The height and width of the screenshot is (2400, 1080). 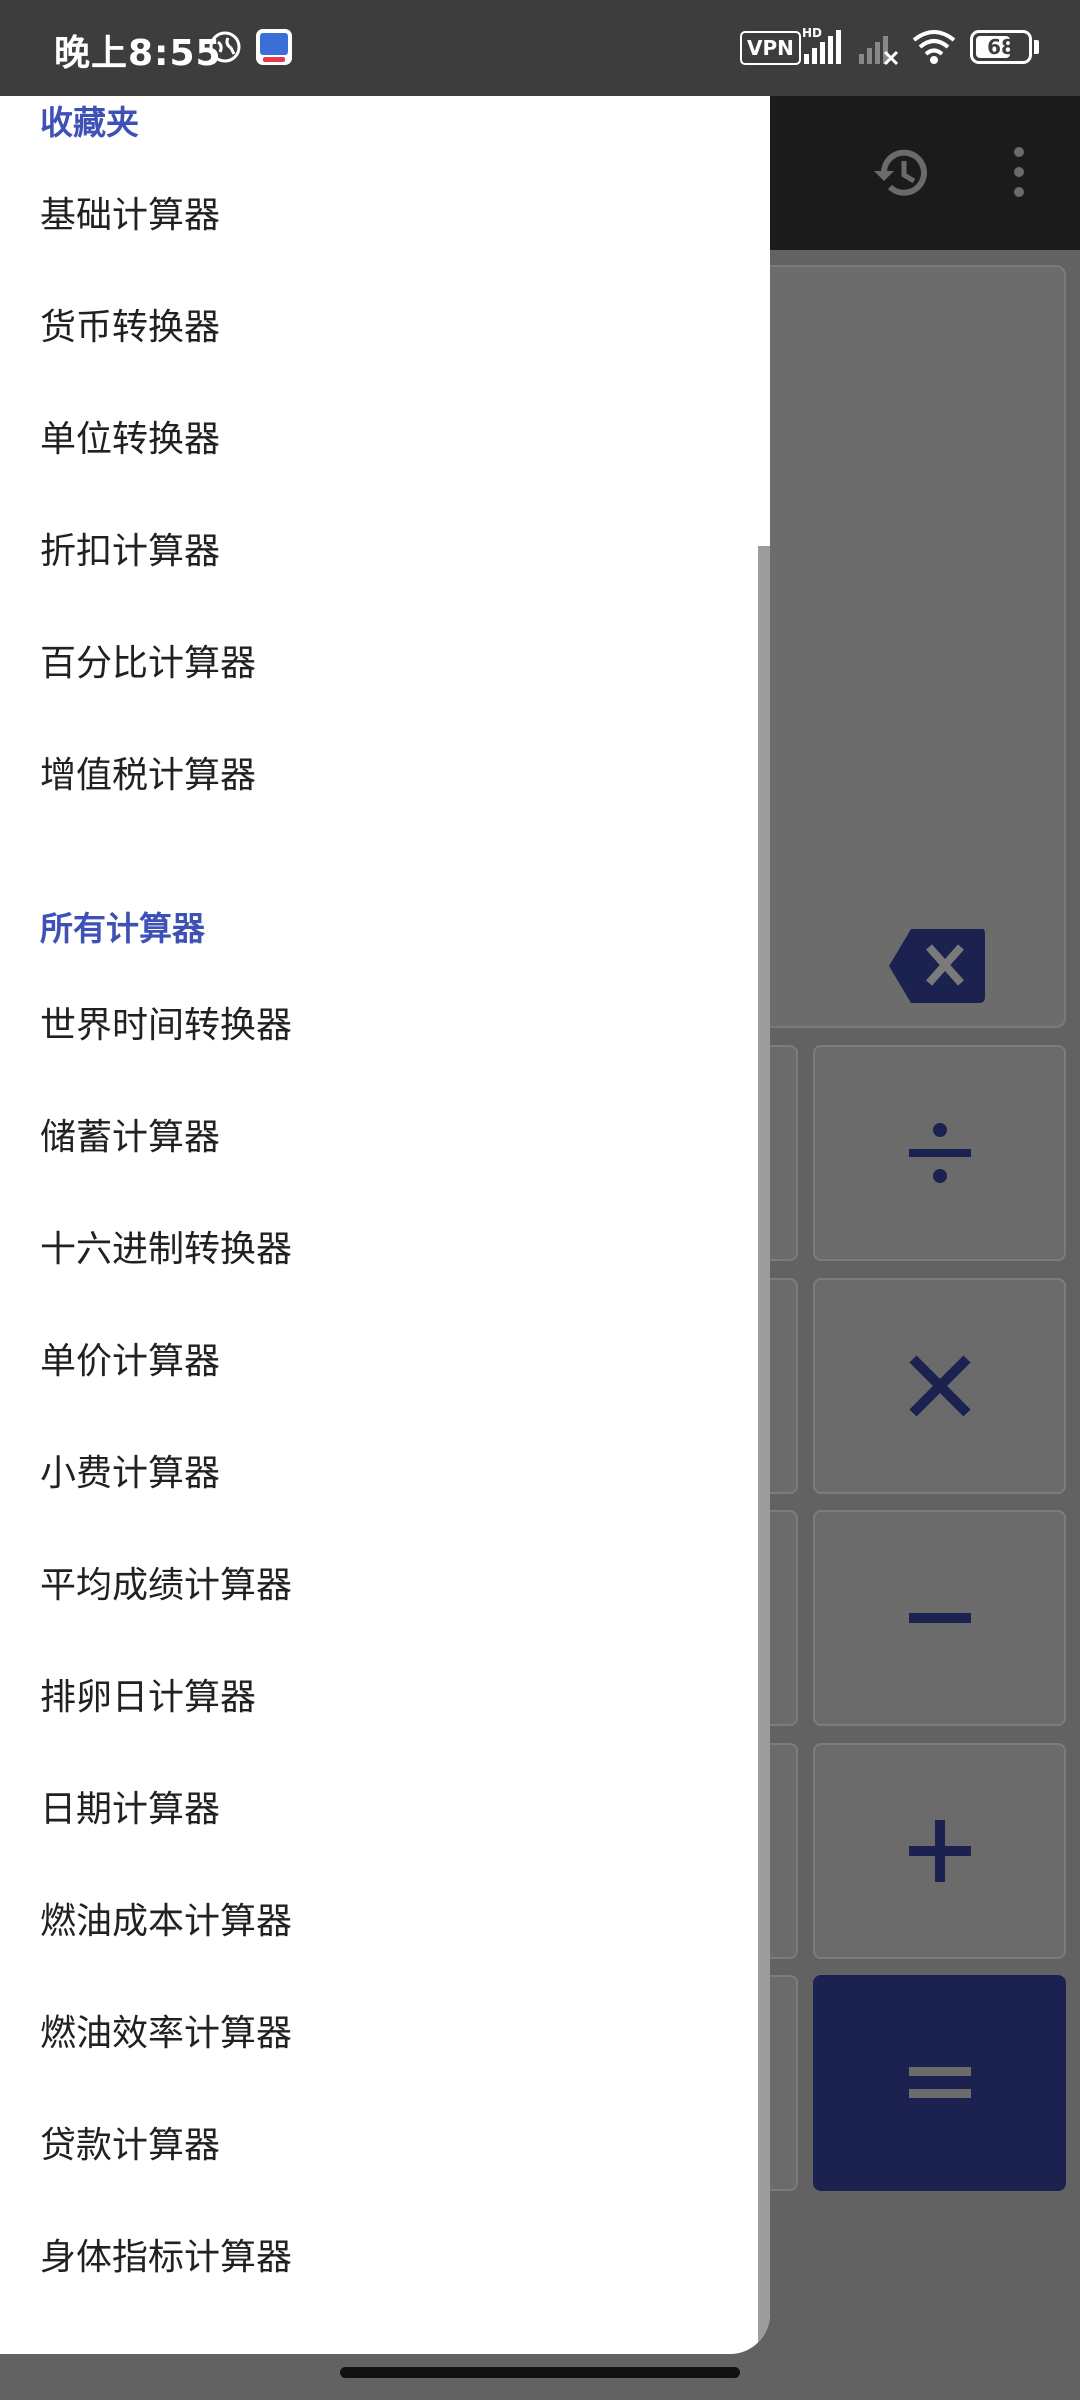 What do you see at coordinates (380, 1474) in the screenshot?
I see `drawer-item-tip-calculator: 小费计算器` at bounding box center [380, 1474].